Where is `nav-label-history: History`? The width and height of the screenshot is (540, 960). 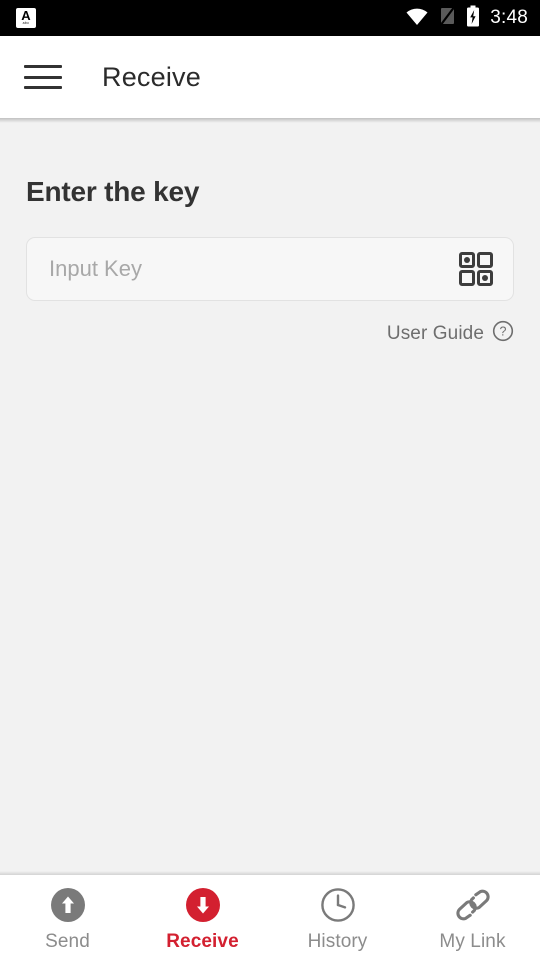
nav-label-history: History is located at coordinates (337, 941).